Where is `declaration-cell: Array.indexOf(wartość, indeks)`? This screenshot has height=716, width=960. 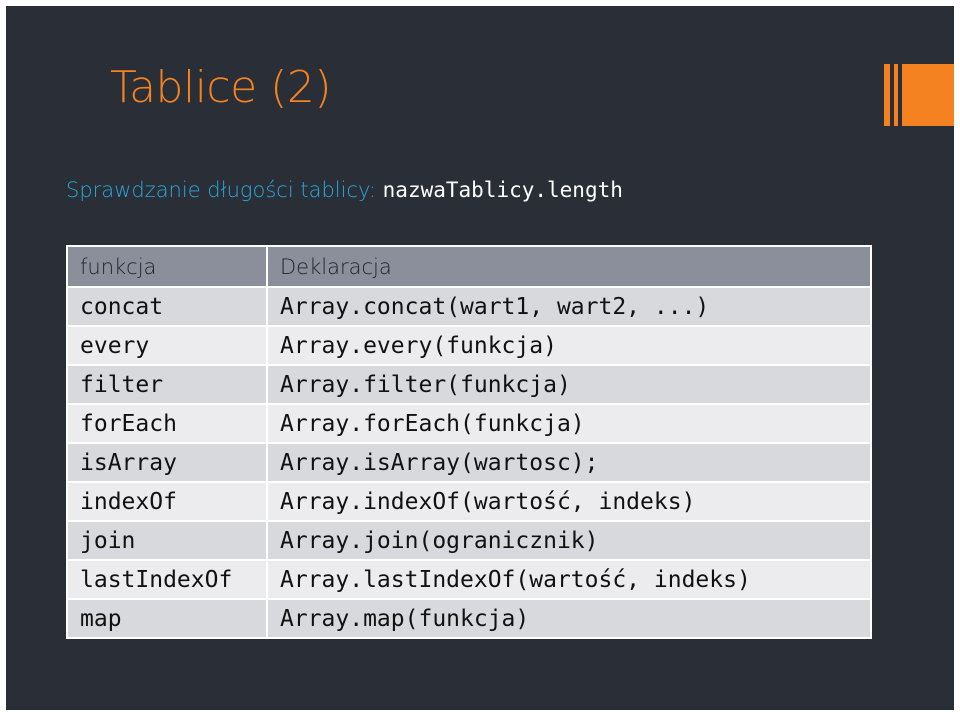
declaration-cell: Array.indexOf(wartość, indeks) is located at coordinates (569, 501).